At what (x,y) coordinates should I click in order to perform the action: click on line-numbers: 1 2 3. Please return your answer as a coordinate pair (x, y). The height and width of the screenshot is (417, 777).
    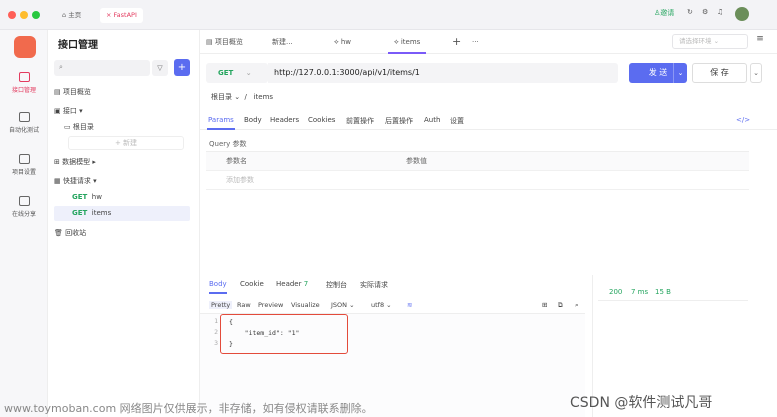
    Looking at the image, I should click on (212, 331).